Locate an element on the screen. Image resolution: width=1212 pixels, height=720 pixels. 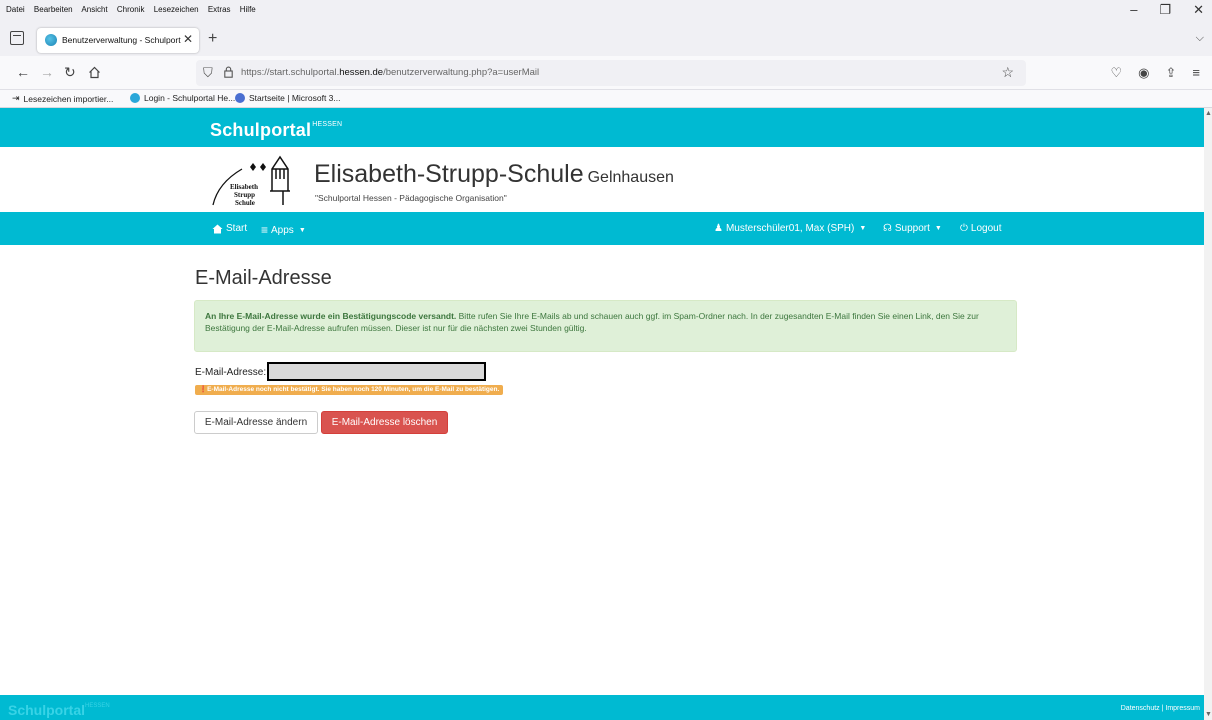
nav-logout: ⏻ Logout is located at coordinates (981, 228).